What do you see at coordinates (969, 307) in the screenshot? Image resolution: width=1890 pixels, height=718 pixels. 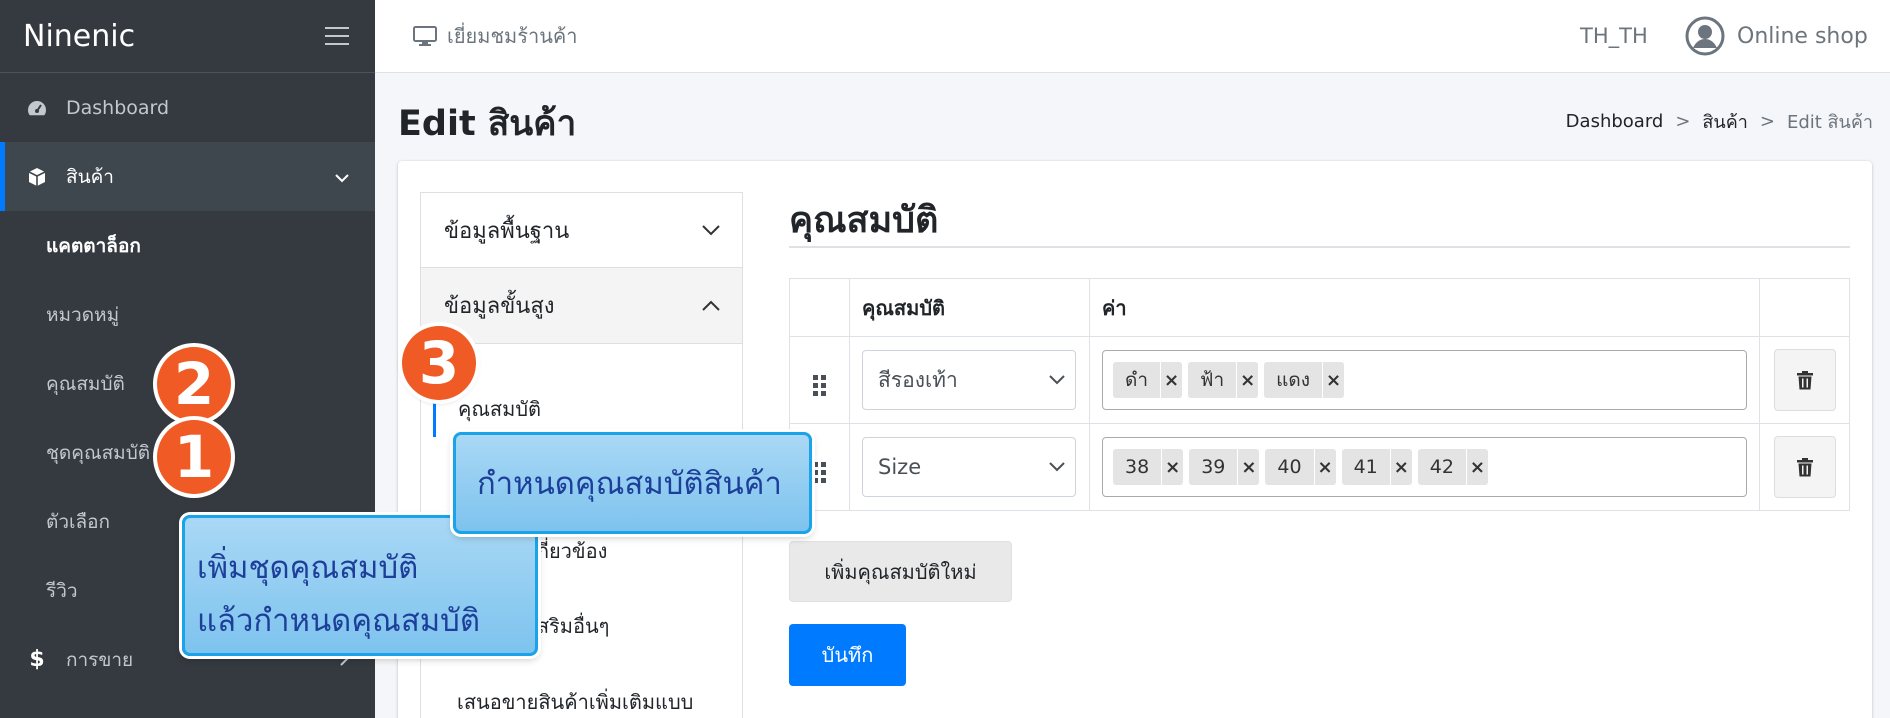 I see `column-header-attribute: คุณสมบัติ` at bounding box center [969, 307].